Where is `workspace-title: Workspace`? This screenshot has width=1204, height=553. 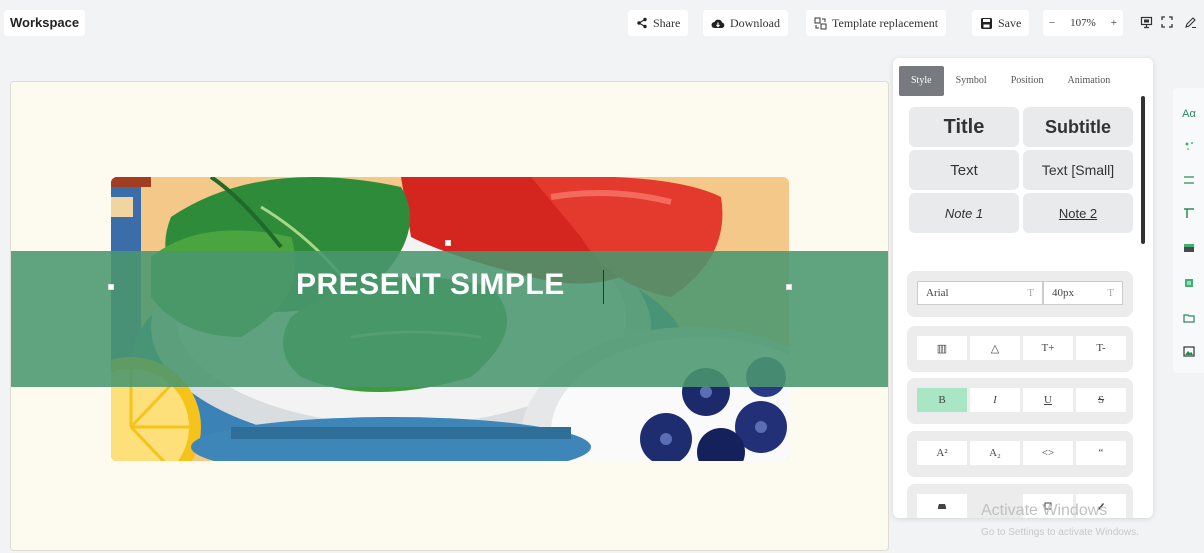 workspace-title: Workspace is located at coordinates (45, 23).